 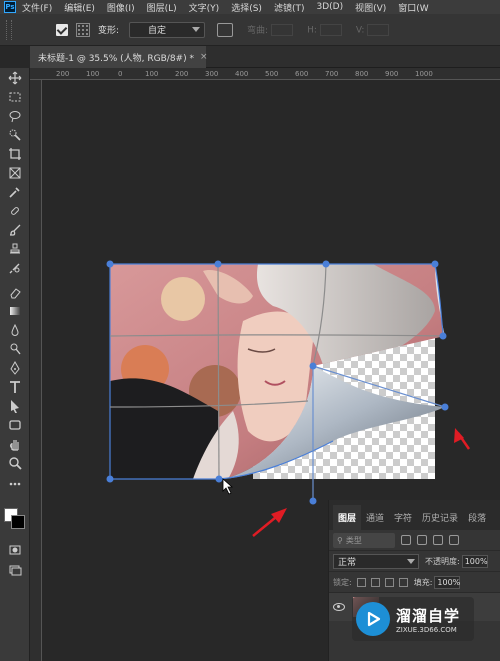 I want to click on ruler-tick: 600, so click(x=302, y=74).